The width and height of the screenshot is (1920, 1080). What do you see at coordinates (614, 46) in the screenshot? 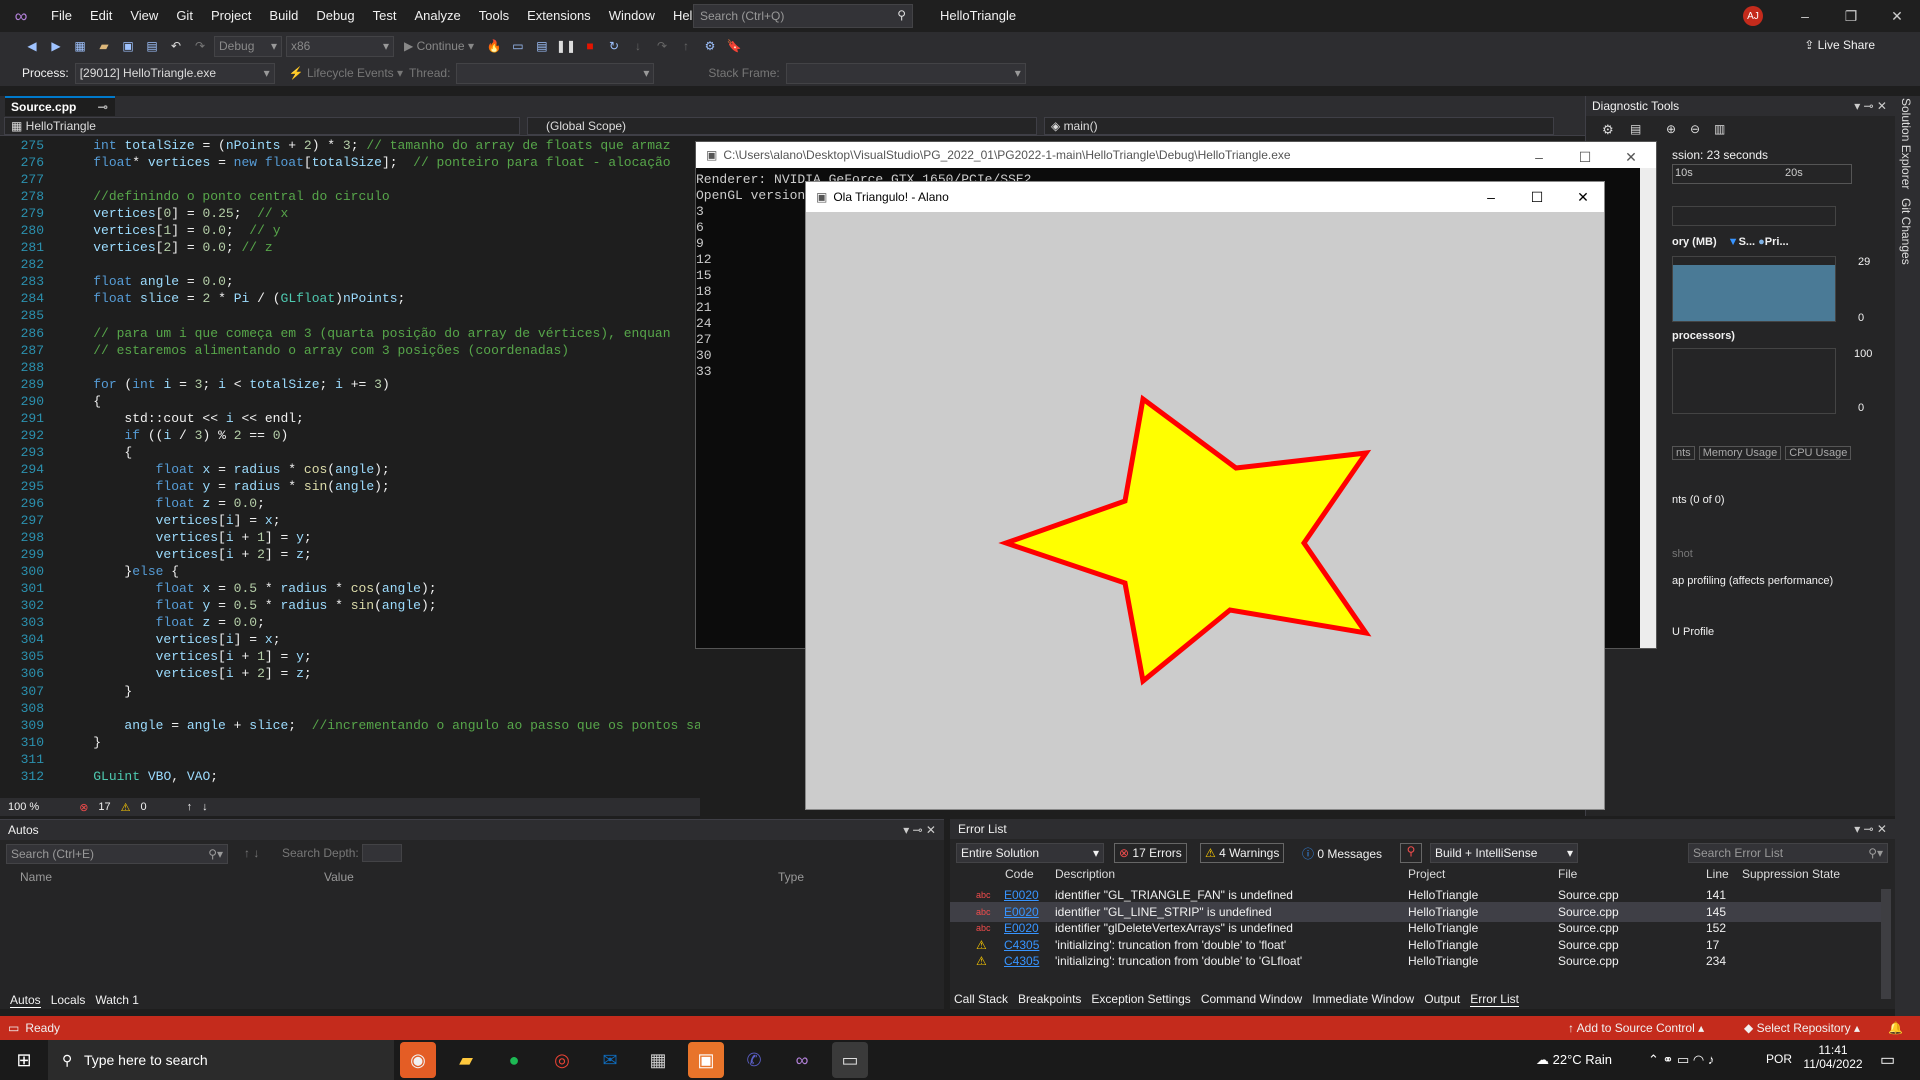
I see `restart-icon: ↻` at bounding box center [614, 46].